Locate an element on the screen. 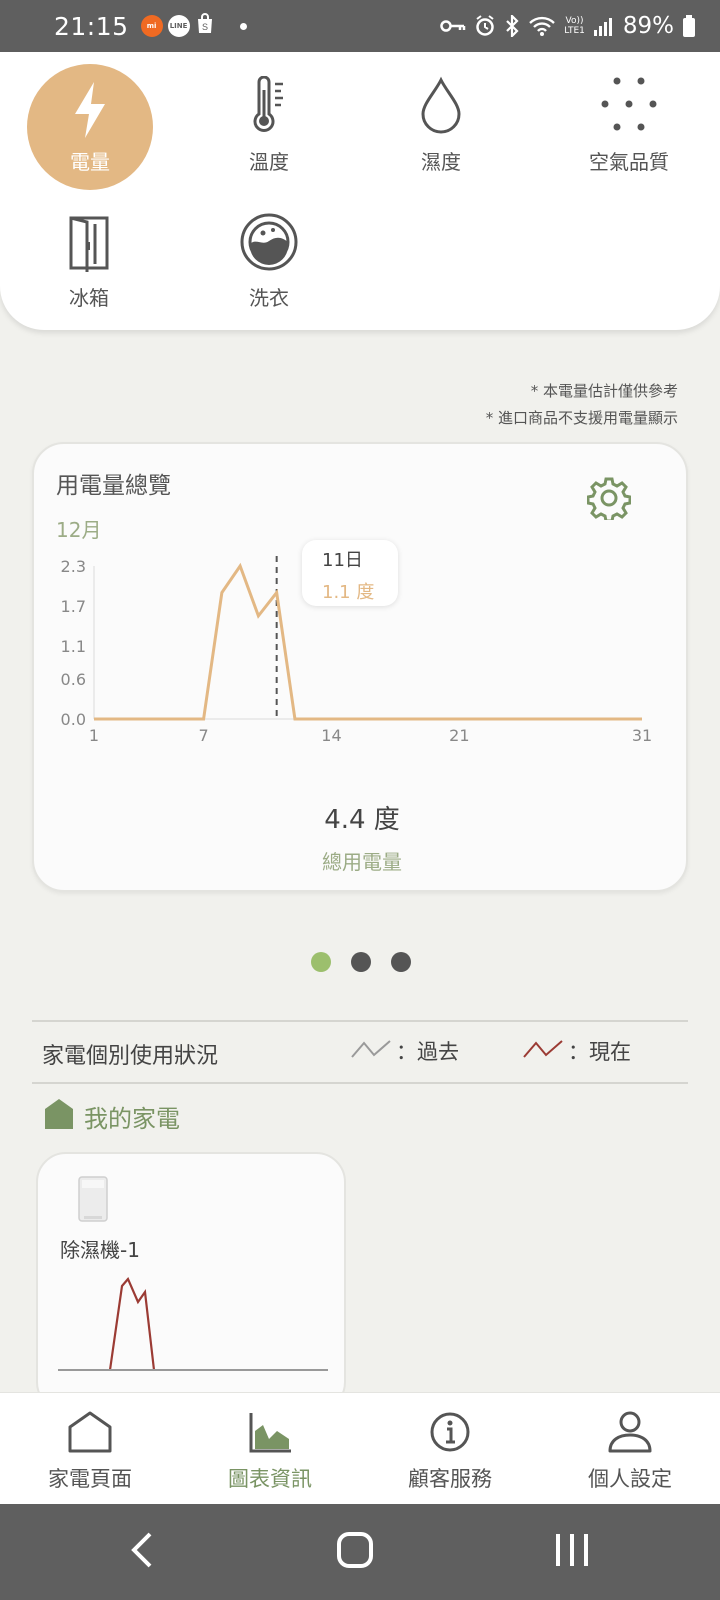 This screenshot has height=1600, width=720. section-divider-top is located at coordinates (360, 1021).